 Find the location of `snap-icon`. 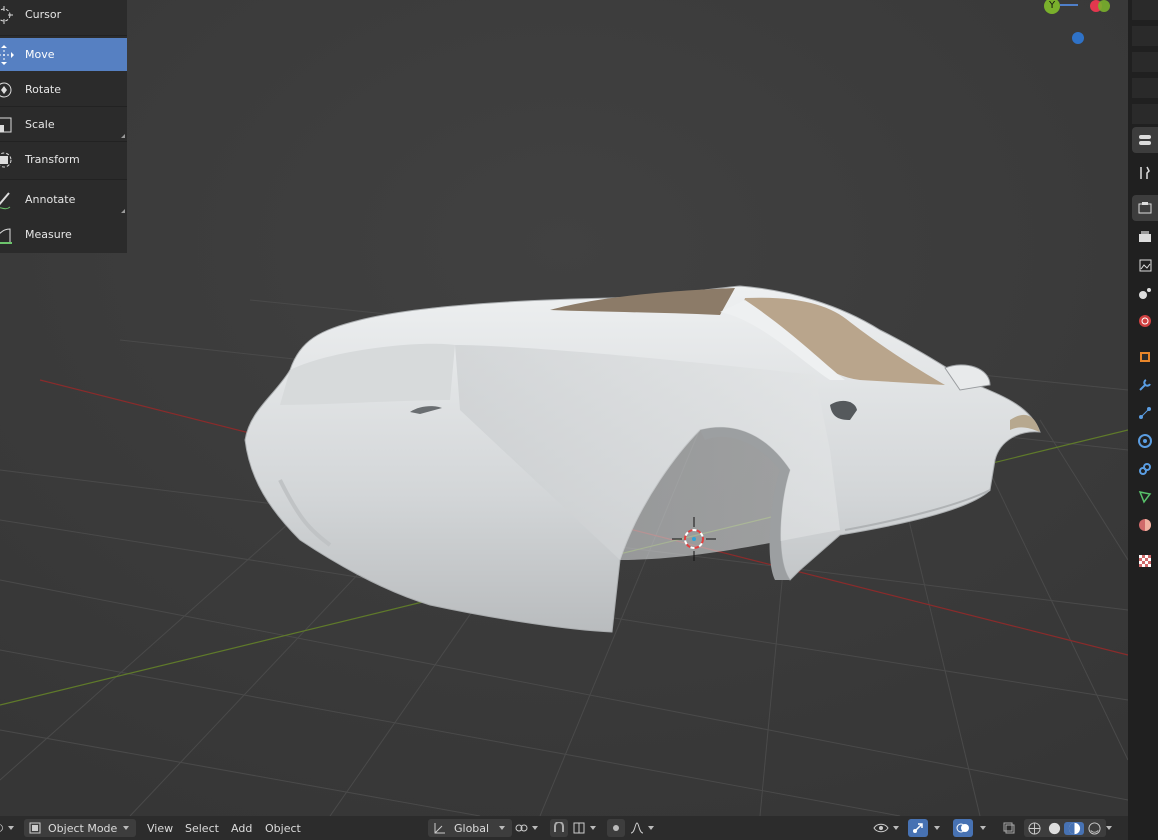

snap-icon is located at coordinates (559, 827).